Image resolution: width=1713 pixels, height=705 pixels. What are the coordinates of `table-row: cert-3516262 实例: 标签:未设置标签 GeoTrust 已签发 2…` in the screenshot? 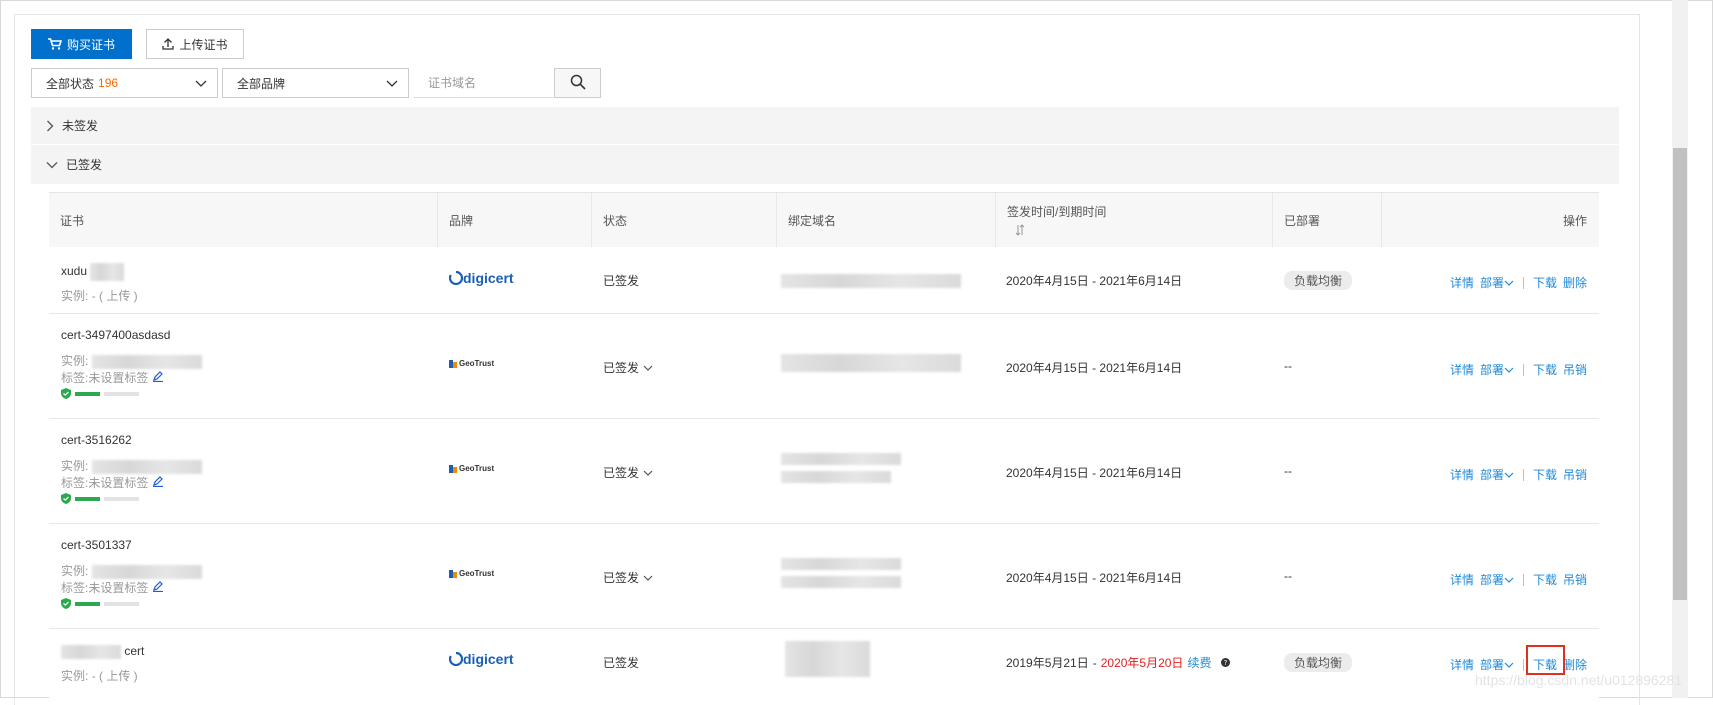 It's located at (824, 471).